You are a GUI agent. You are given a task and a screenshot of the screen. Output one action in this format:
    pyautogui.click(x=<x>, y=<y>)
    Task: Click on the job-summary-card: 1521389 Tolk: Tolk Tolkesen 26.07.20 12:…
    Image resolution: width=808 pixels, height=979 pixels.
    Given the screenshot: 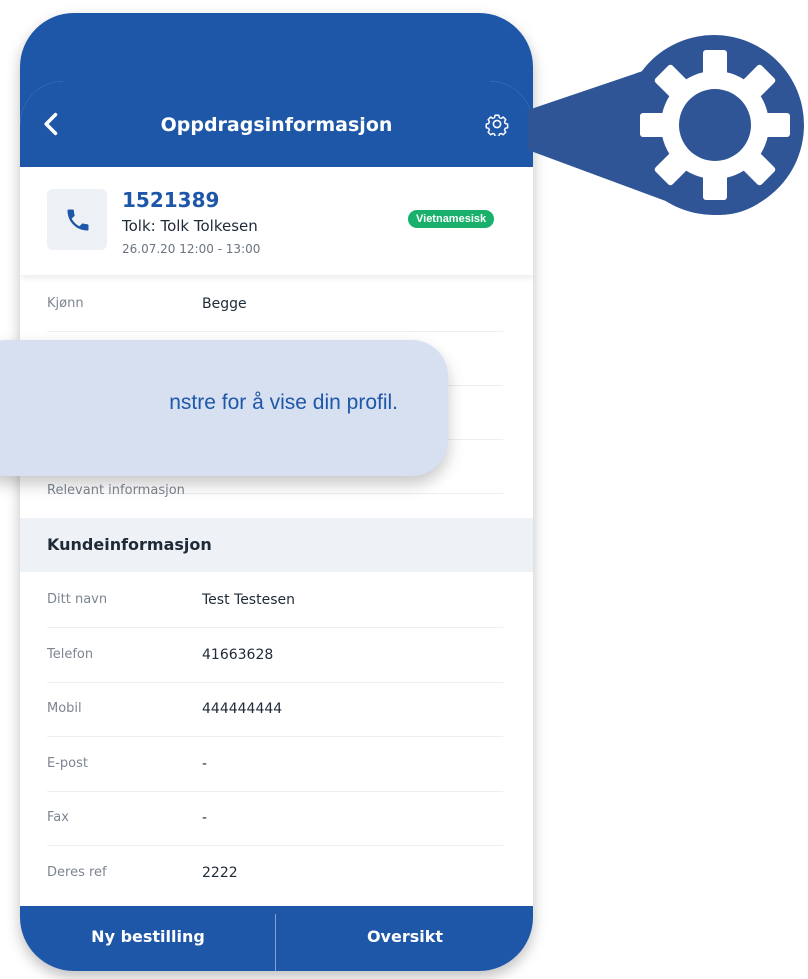 What is the action you would take?
    pyautogui.click(x=276, y=221)
    